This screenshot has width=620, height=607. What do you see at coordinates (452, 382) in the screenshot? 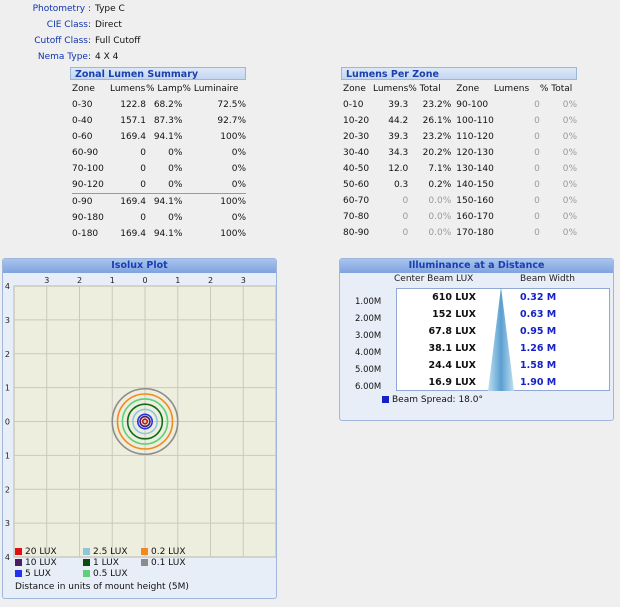
I see `center-beam-lux: 16.9 LUX` at bounding box center [452, 382].